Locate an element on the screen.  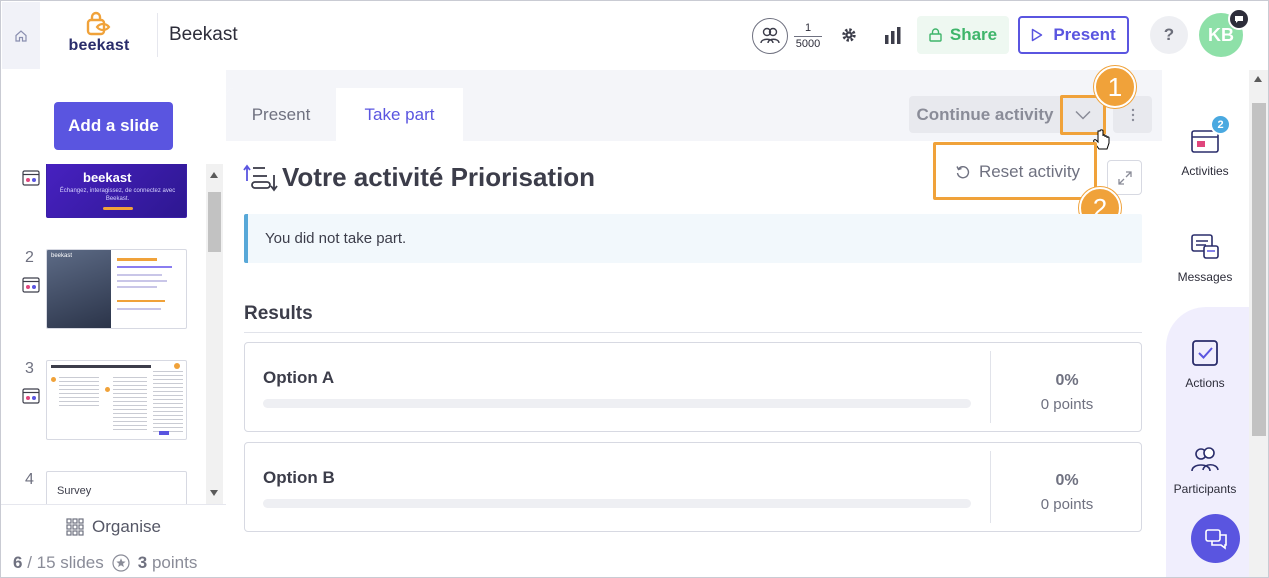
result-option-a: Option A 0% 0 points is located at coordinates (693, 387).